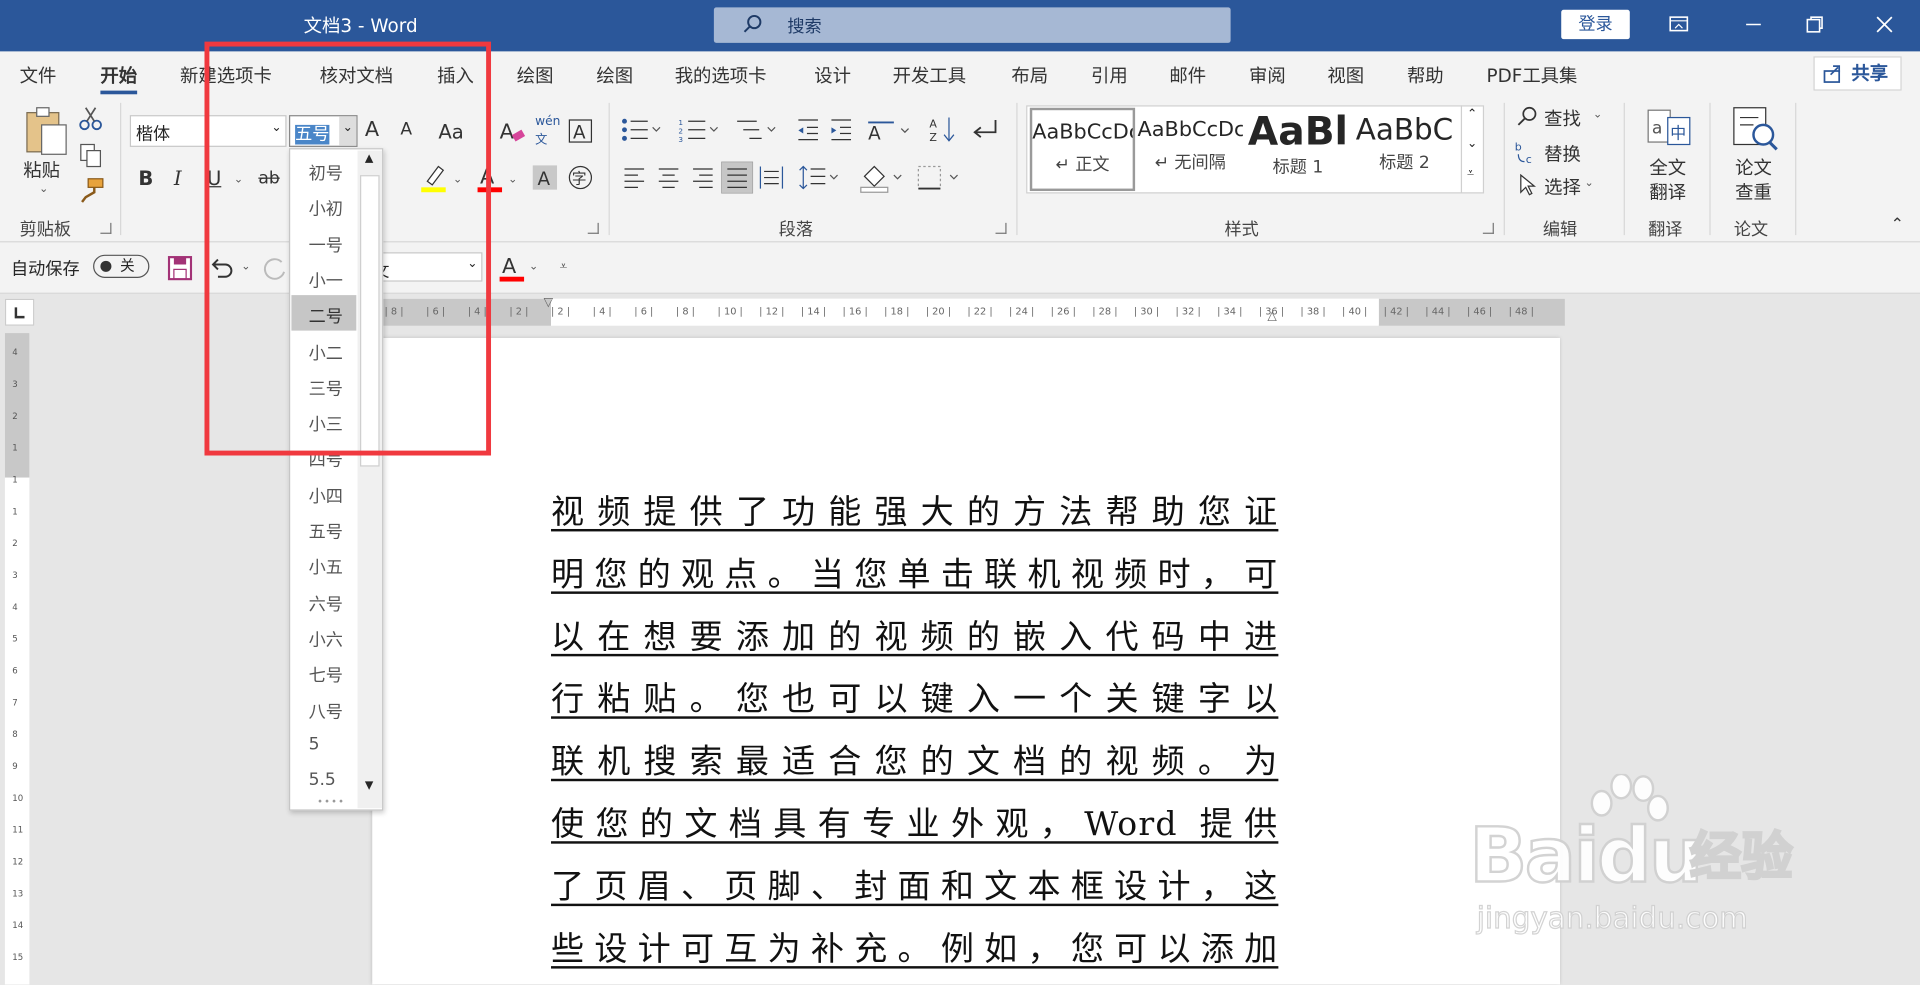  Describe the element at coordinates (593, 228) in the screenshot. I see `font-launcher-icon` at that location.